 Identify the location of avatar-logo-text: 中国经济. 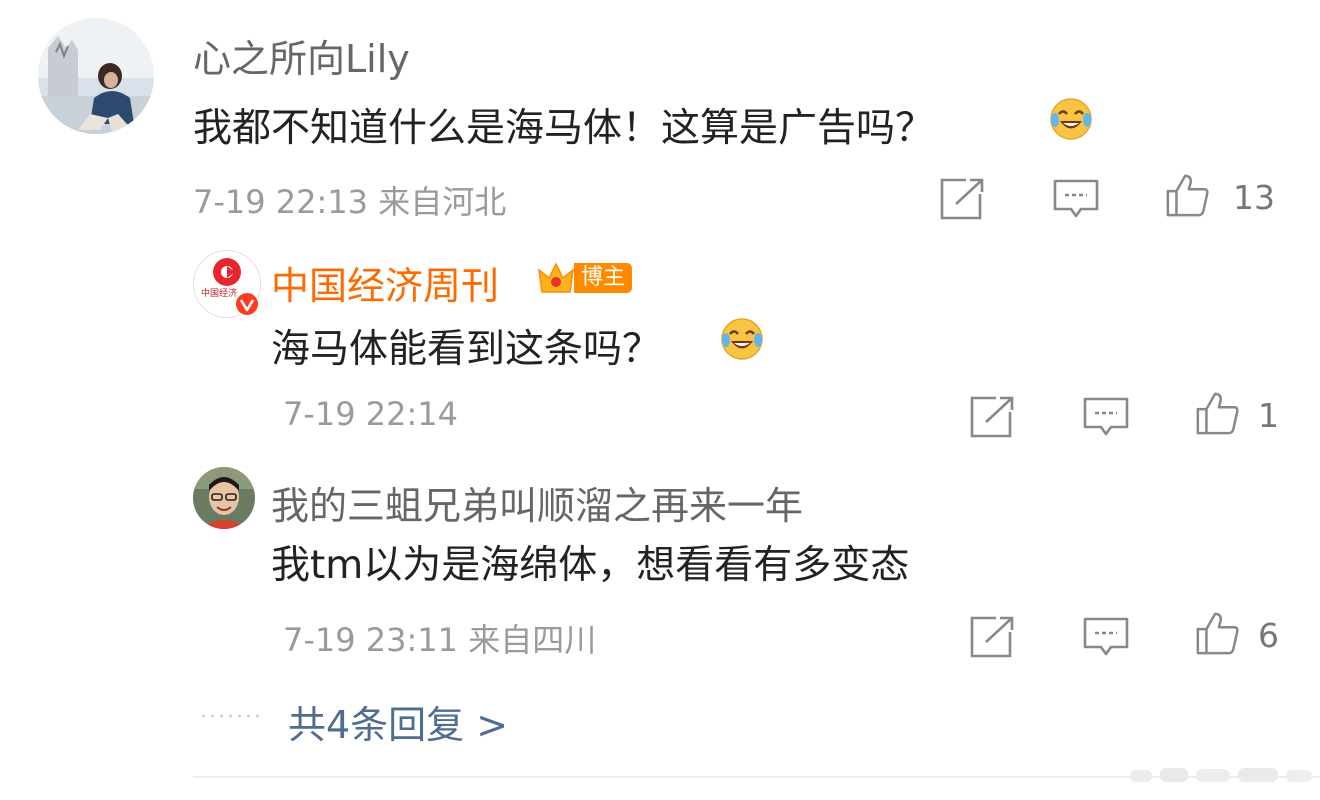
(219, 293).